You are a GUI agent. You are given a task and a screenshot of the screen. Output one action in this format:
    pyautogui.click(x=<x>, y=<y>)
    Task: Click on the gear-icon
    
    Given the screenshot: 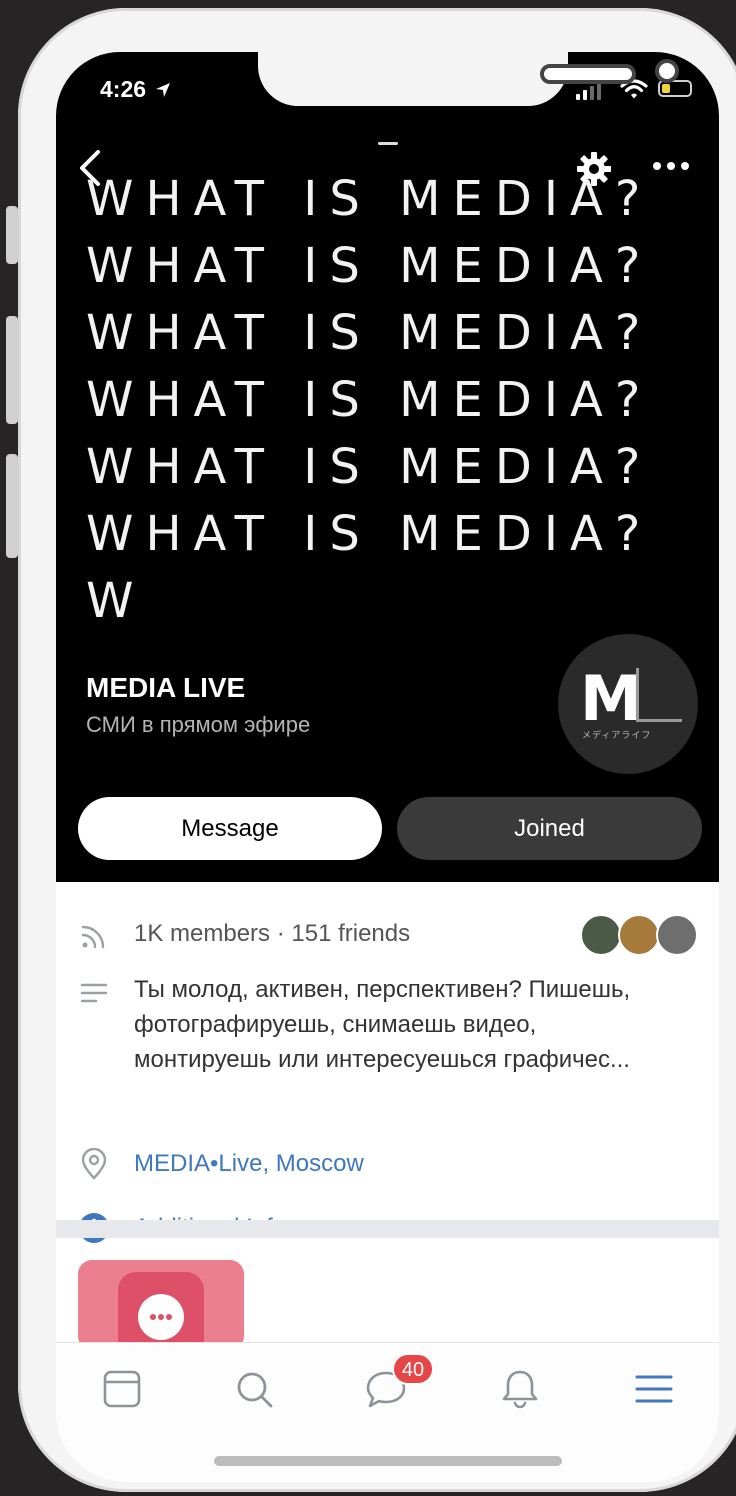 What is the action you would take?
    pyautogui.click(x=594, y=169)
    